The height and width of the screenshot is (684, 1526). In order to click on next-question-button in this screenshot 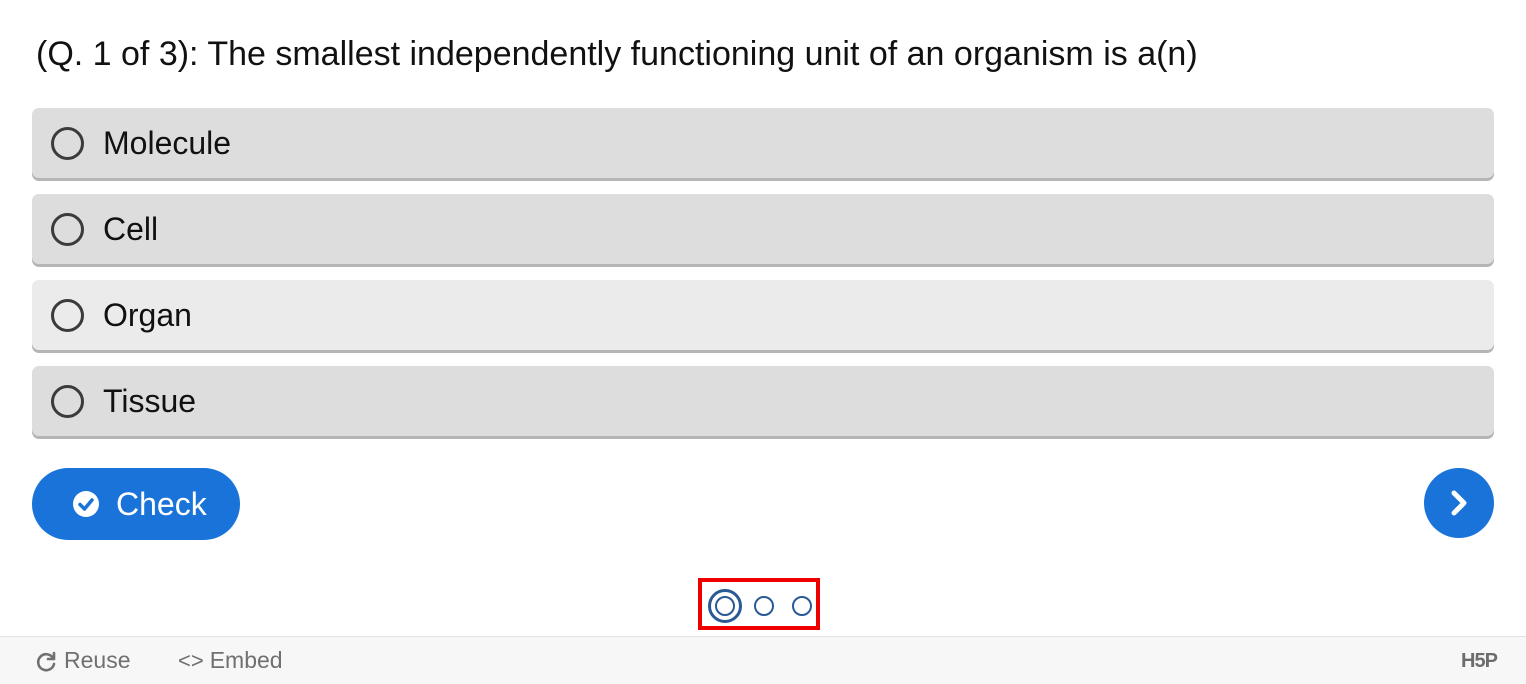, I will do `click(1459, 503)`.